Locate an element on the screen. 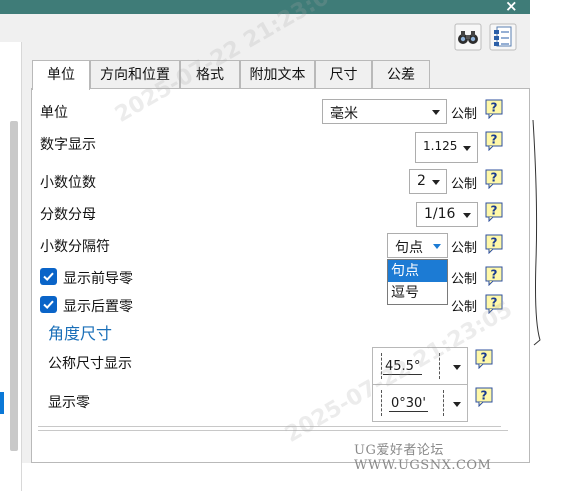  tab-format: 格式 is located at coordinates (210, 74).